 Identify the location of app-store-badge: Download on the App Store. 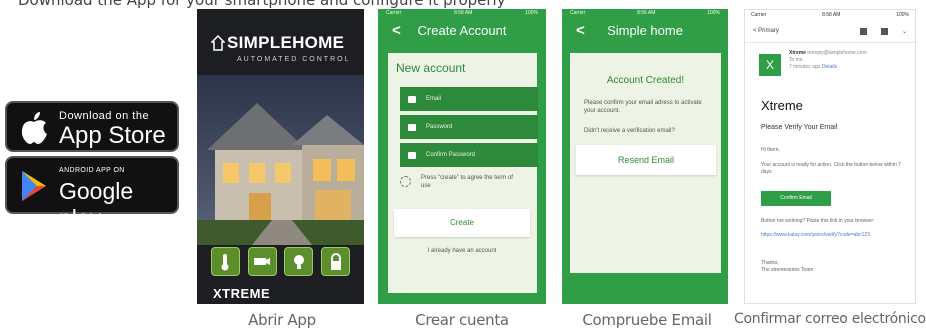
(92, 126).